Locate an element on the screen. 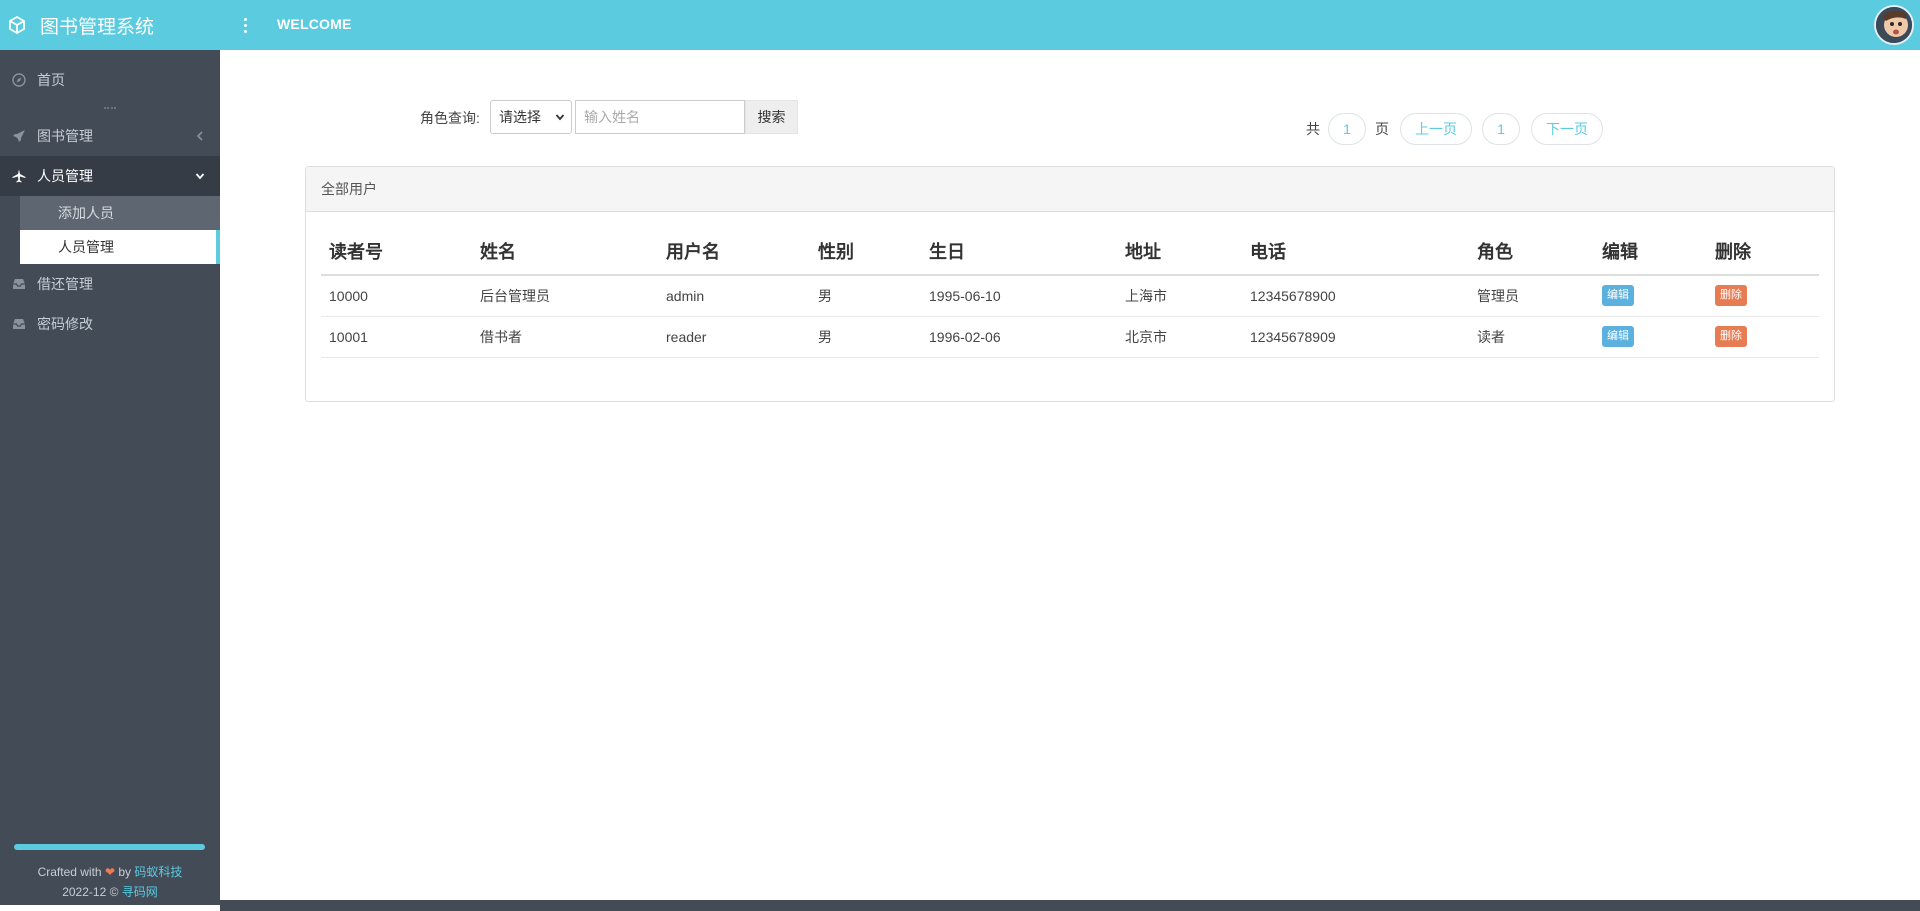 This screenshot has width=1920, height=911. column-header: 姓名 is located at coordinates (565, 251).